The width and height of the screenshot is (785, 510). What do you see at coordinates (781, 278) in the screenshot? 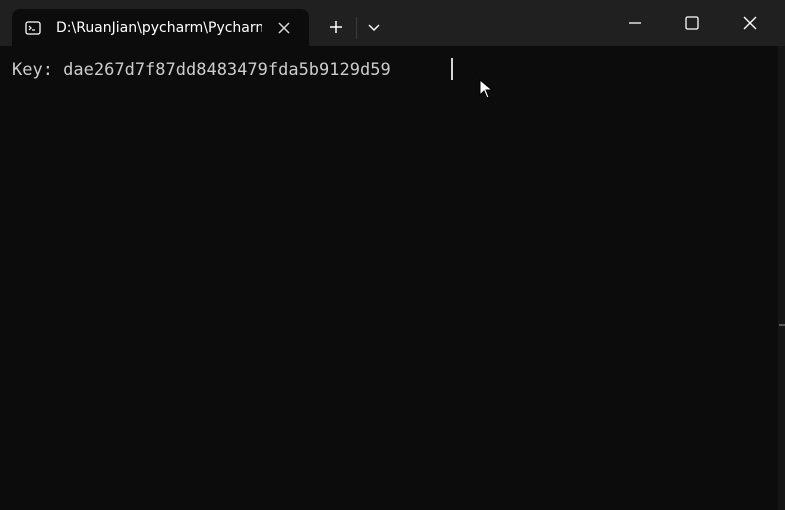
I see `vertical-scrollbar` at bounding box center [781, 278].